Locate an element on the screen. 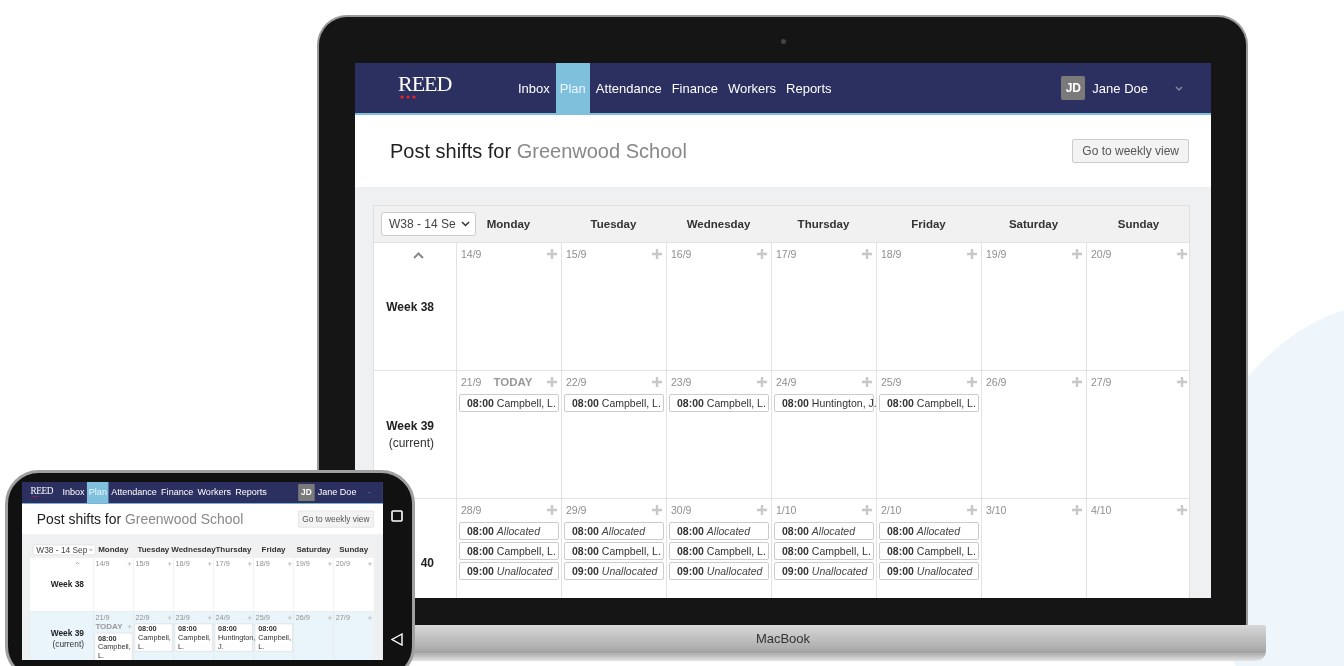 The width and height of the screenshot is (1344, 666). date-label: 15/9 is located at coordinates (576, 254).